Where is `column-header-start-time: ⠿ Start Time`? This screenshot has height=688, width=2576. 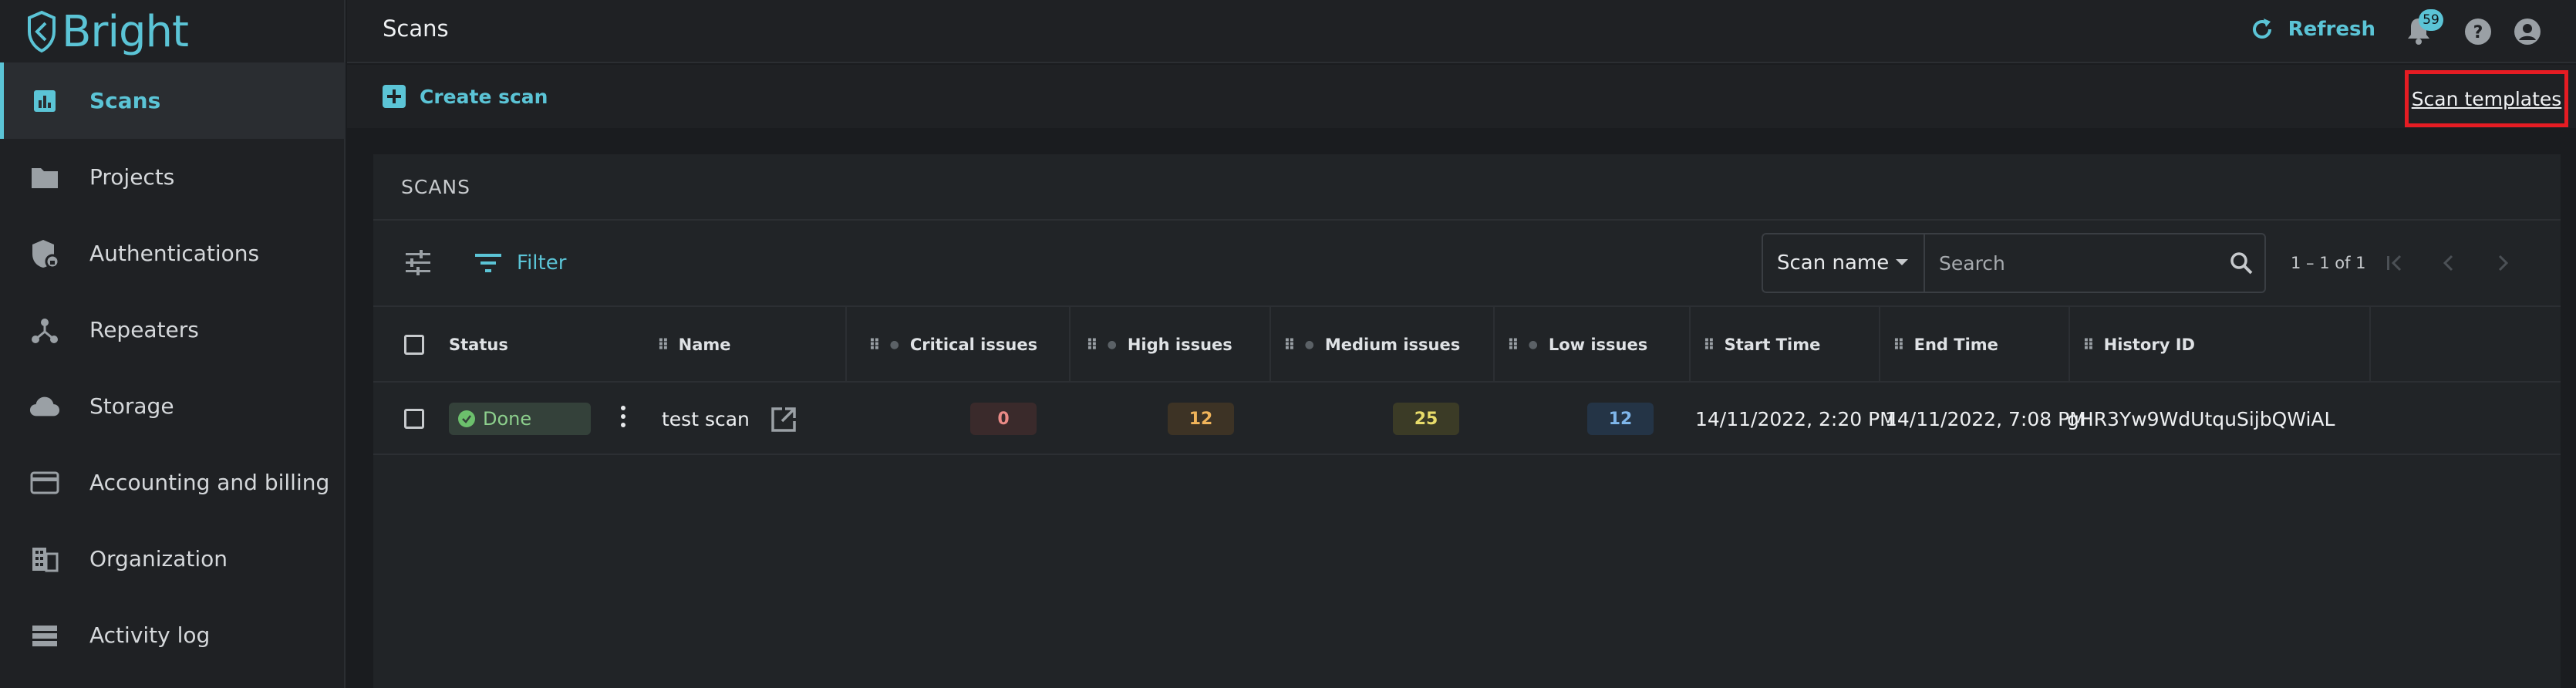
column-header-start-time: ⠿ Start Time is located at coordinates (1761, 345).